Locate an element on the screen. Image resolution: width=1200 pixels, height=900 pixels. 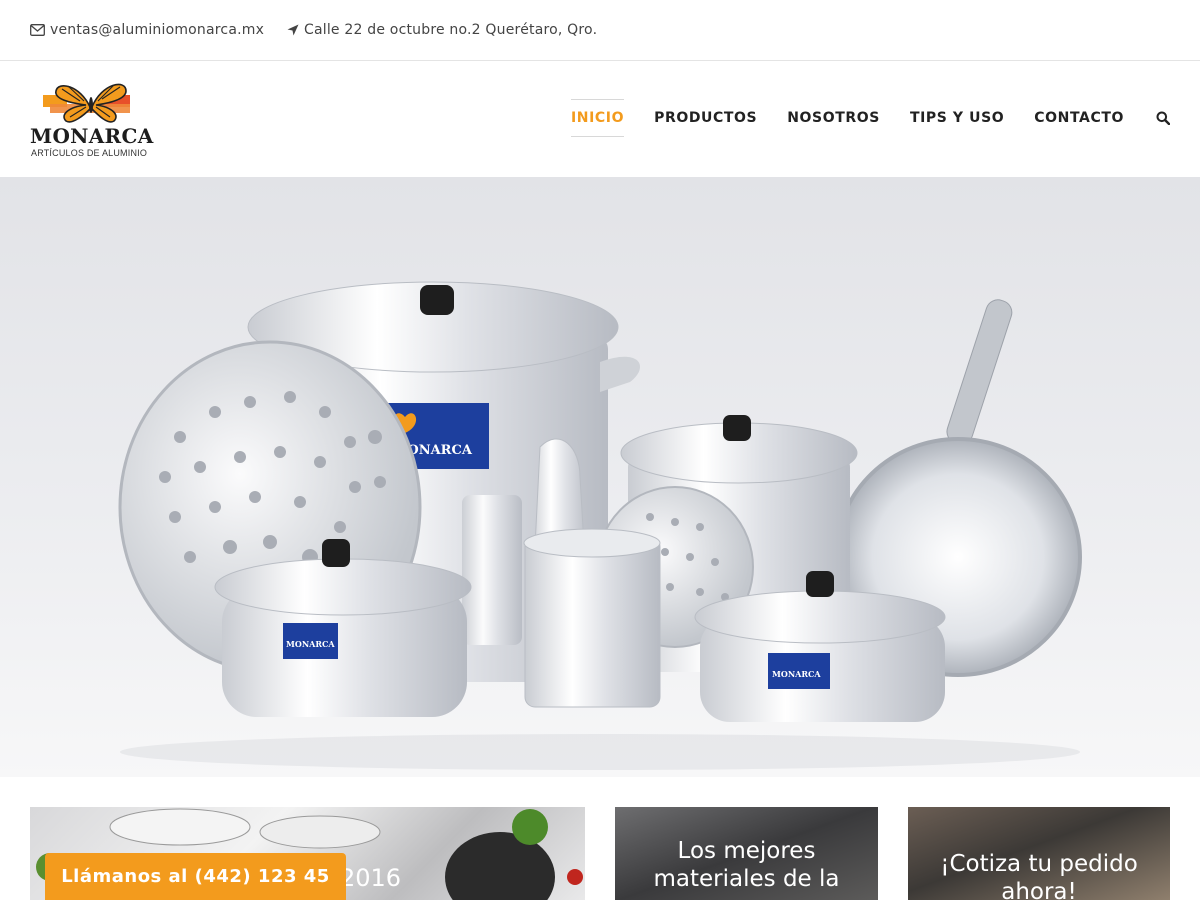
nav-item-productos: PRODUCTOS is located at coordinates (705, 118).